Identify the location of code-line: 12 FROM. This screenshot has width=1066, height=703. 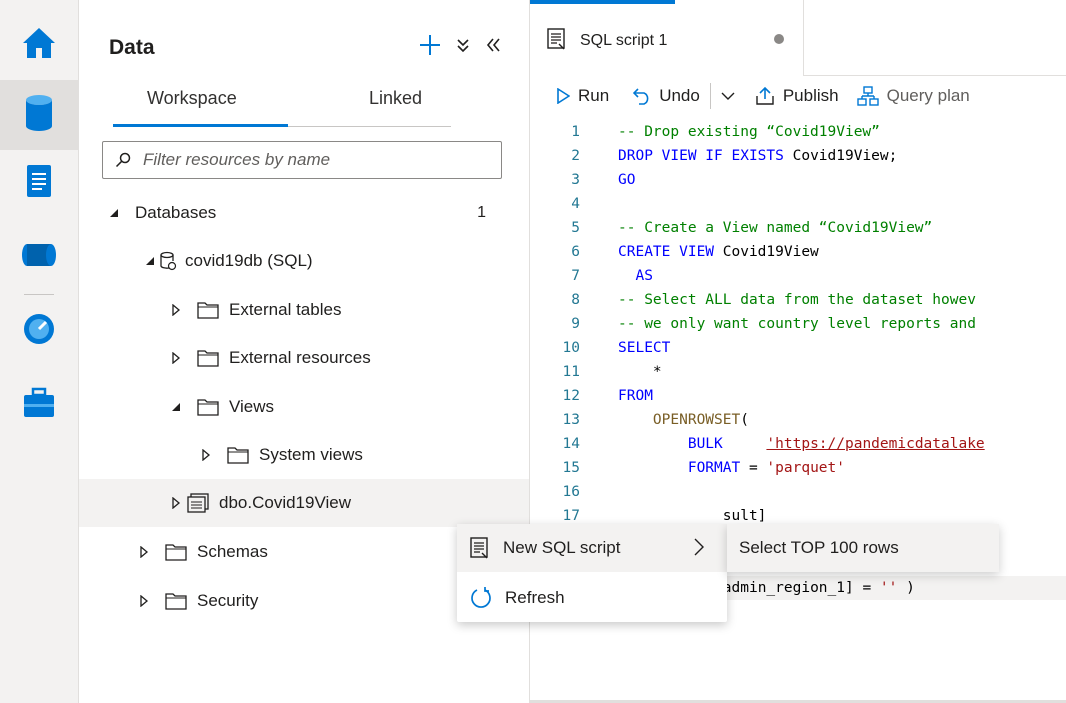
(798, 396).